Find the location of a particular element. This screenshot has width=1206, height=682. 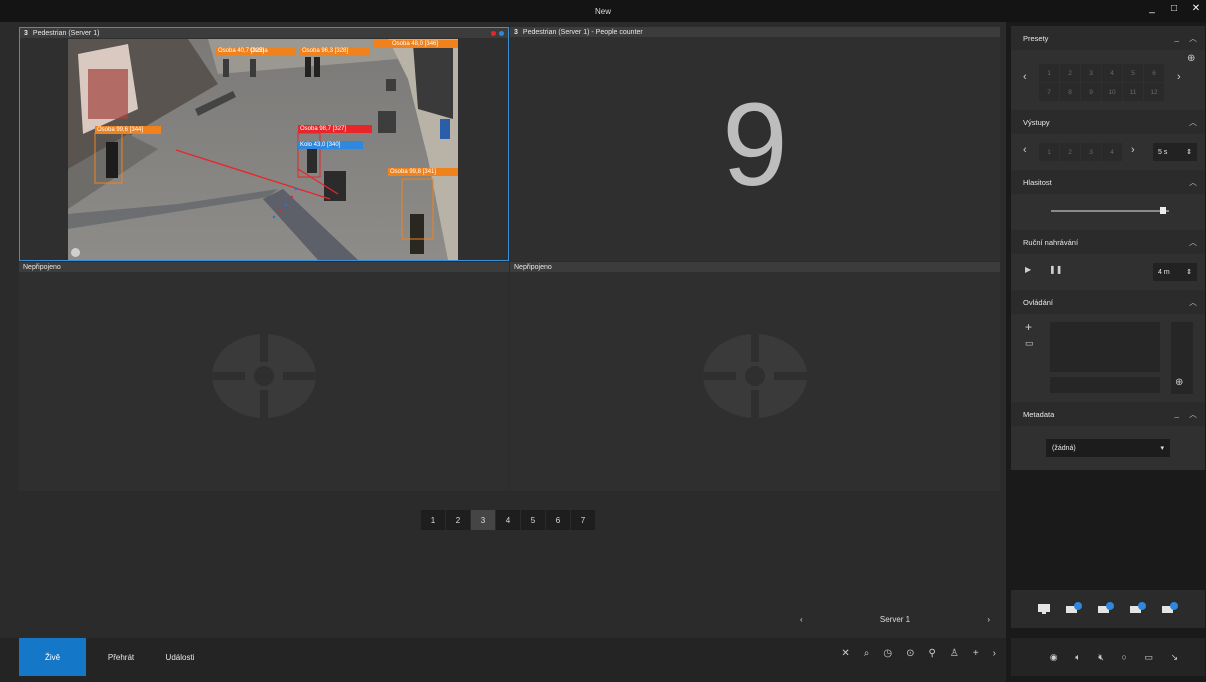

add-preset-icon: ⊕ is located at coordinates (1191, 58).